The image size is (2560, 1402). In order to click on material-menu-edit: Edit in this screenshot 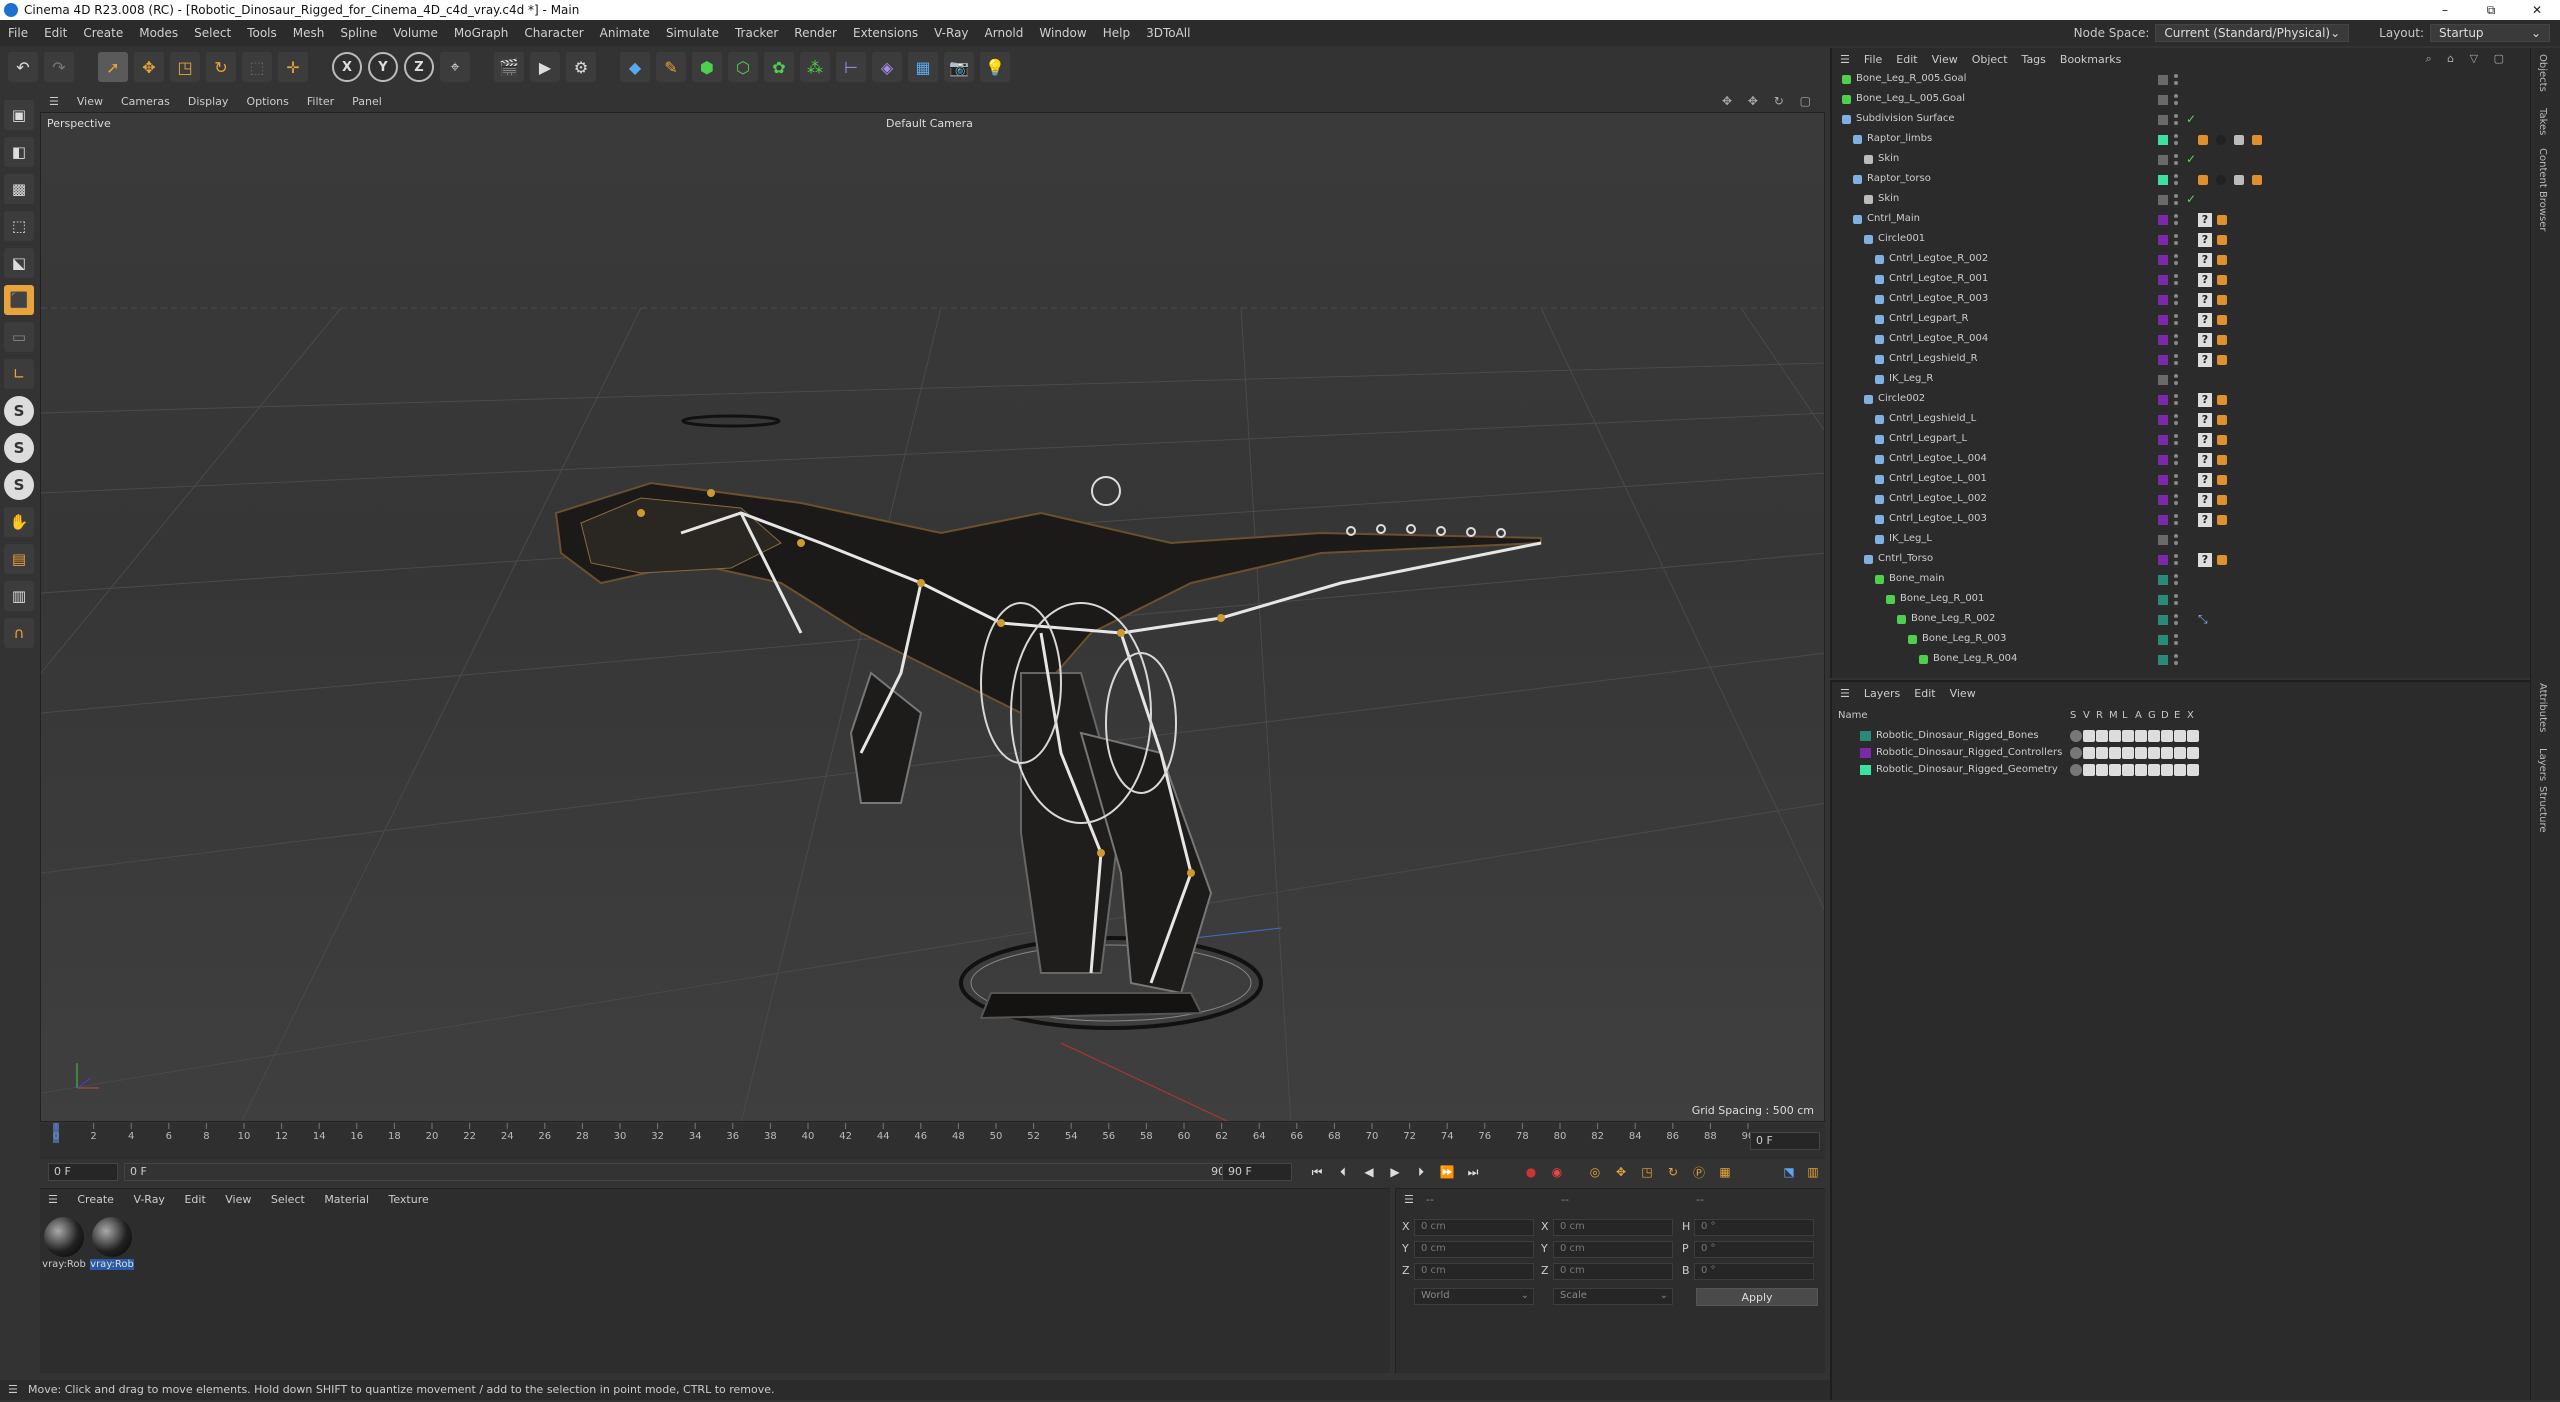, I will do `click(194, 1200)`.